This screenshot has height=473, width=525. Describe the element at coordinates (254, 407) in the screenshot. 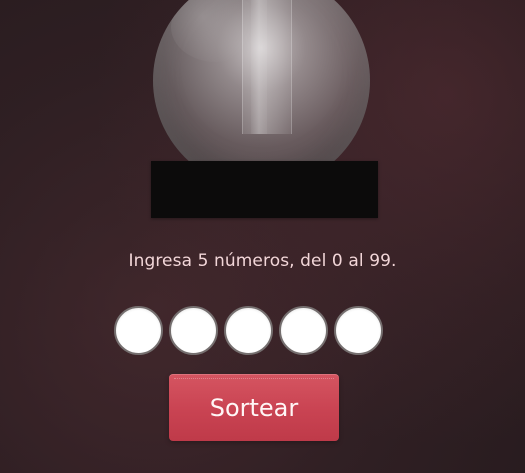

I see `draw-button: Sortear` at that location.